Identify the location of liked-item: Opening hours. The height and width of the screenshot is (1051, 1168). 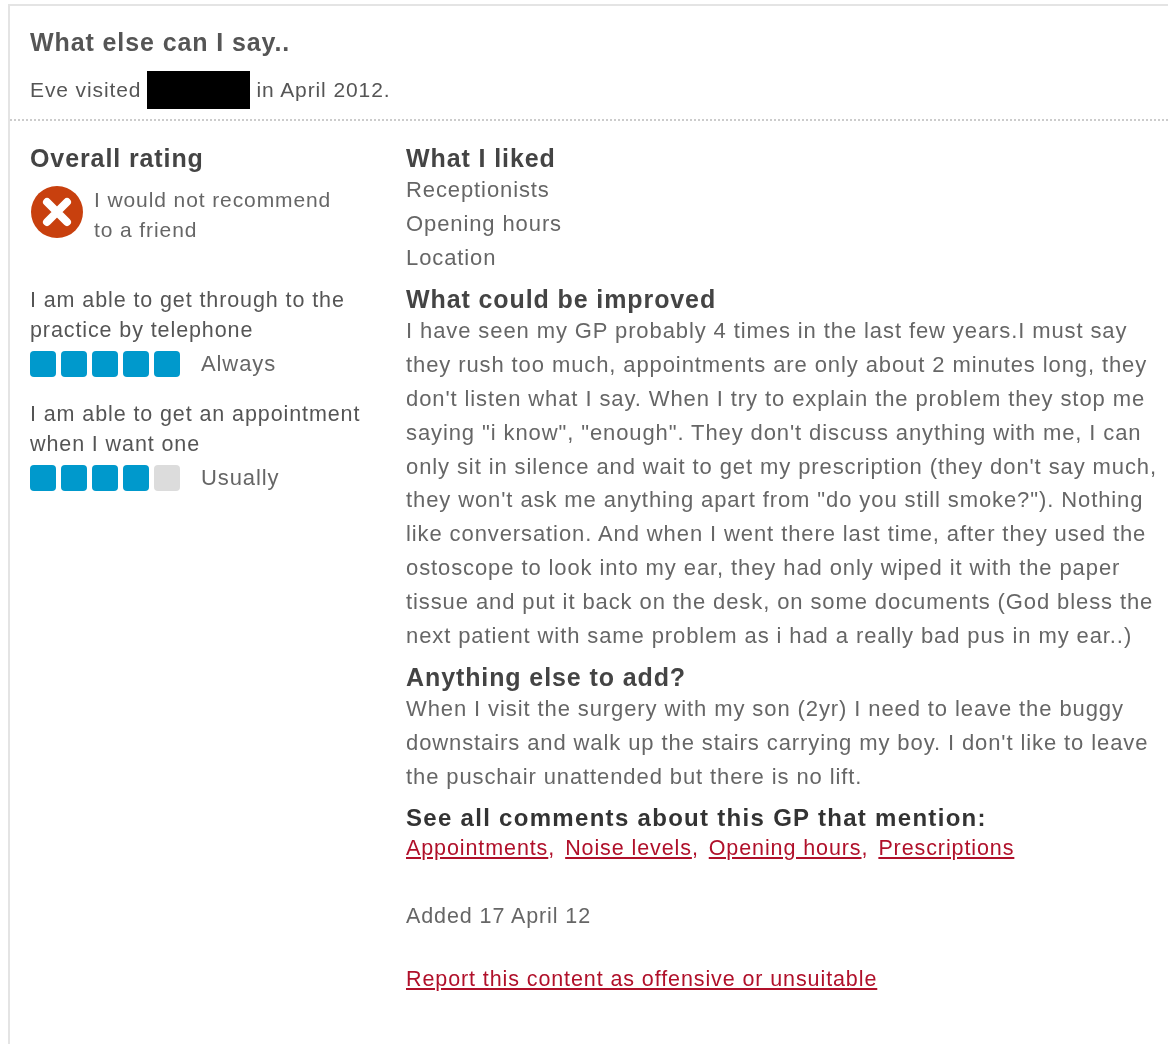
(485, 223).